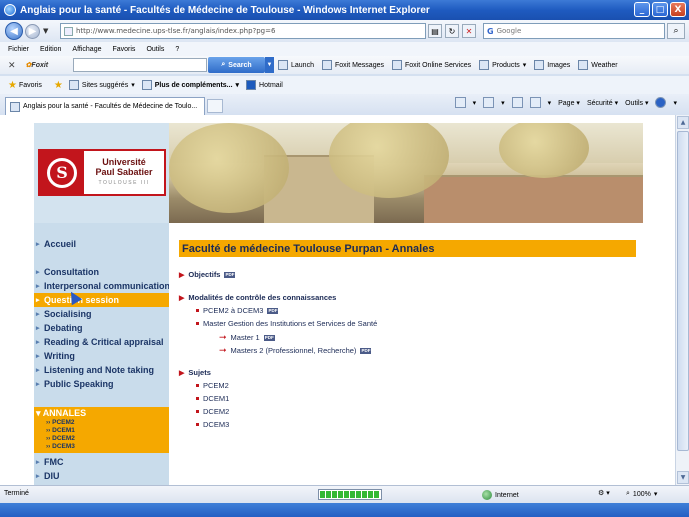  I want to click on forward-button: ▶, so click(32, 31).